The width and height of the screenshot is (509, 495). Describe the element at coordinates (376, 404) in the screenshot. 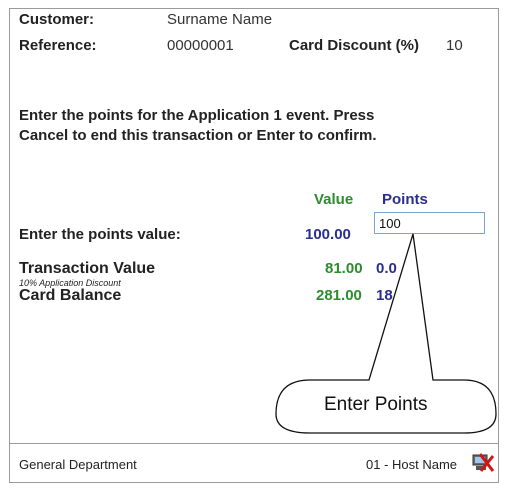

I see `callout-text: Enter Points` at that location.